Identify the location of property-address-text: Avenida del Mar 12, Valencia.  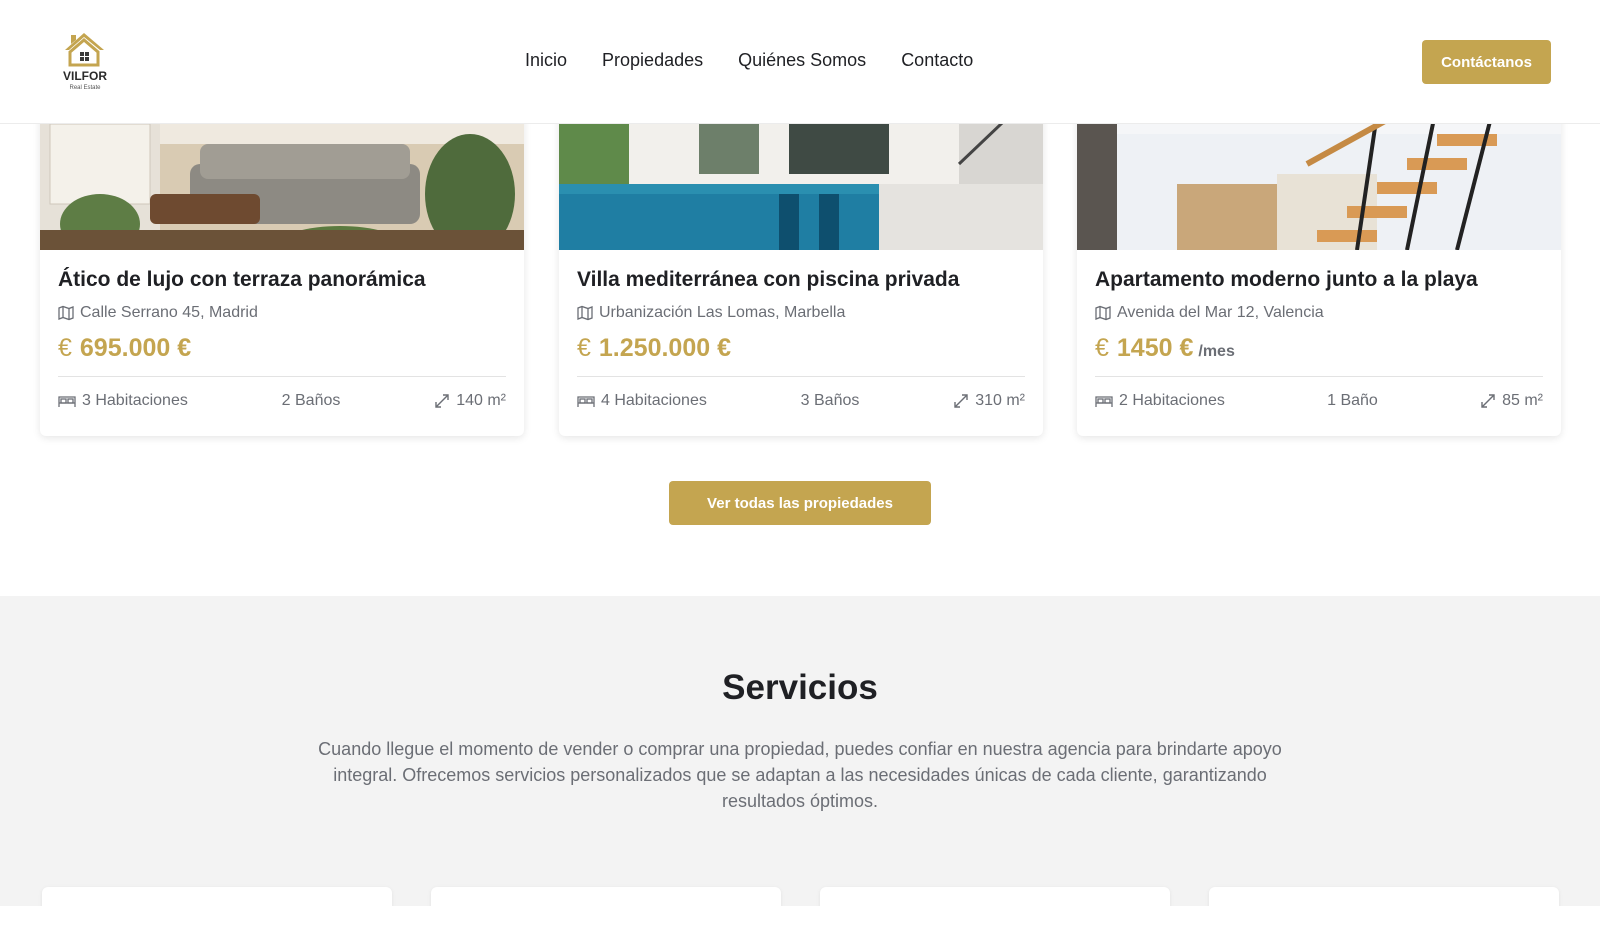
(1220, 312).